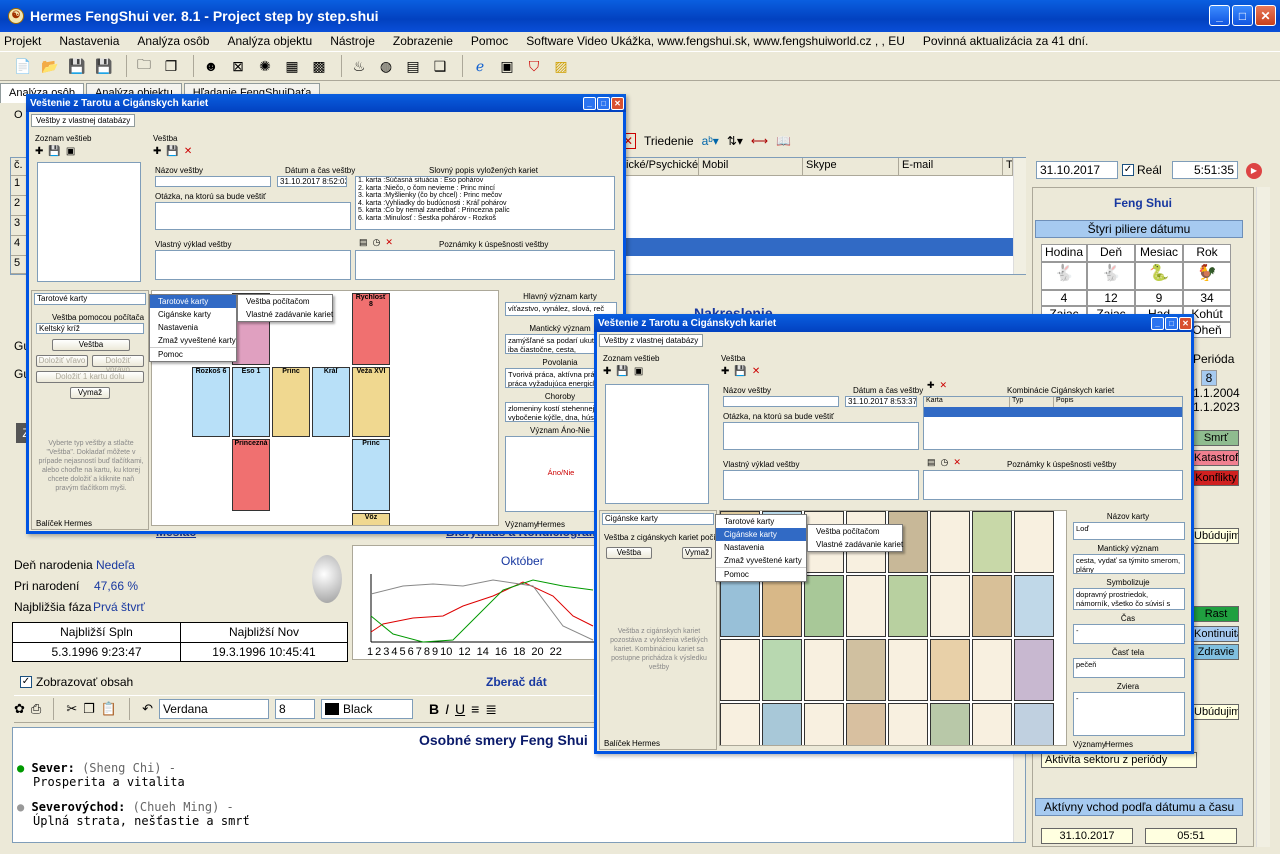  Describe the element at coordinates (1263, 517) in the screenshot. I see `right-scrollbar` at that location.